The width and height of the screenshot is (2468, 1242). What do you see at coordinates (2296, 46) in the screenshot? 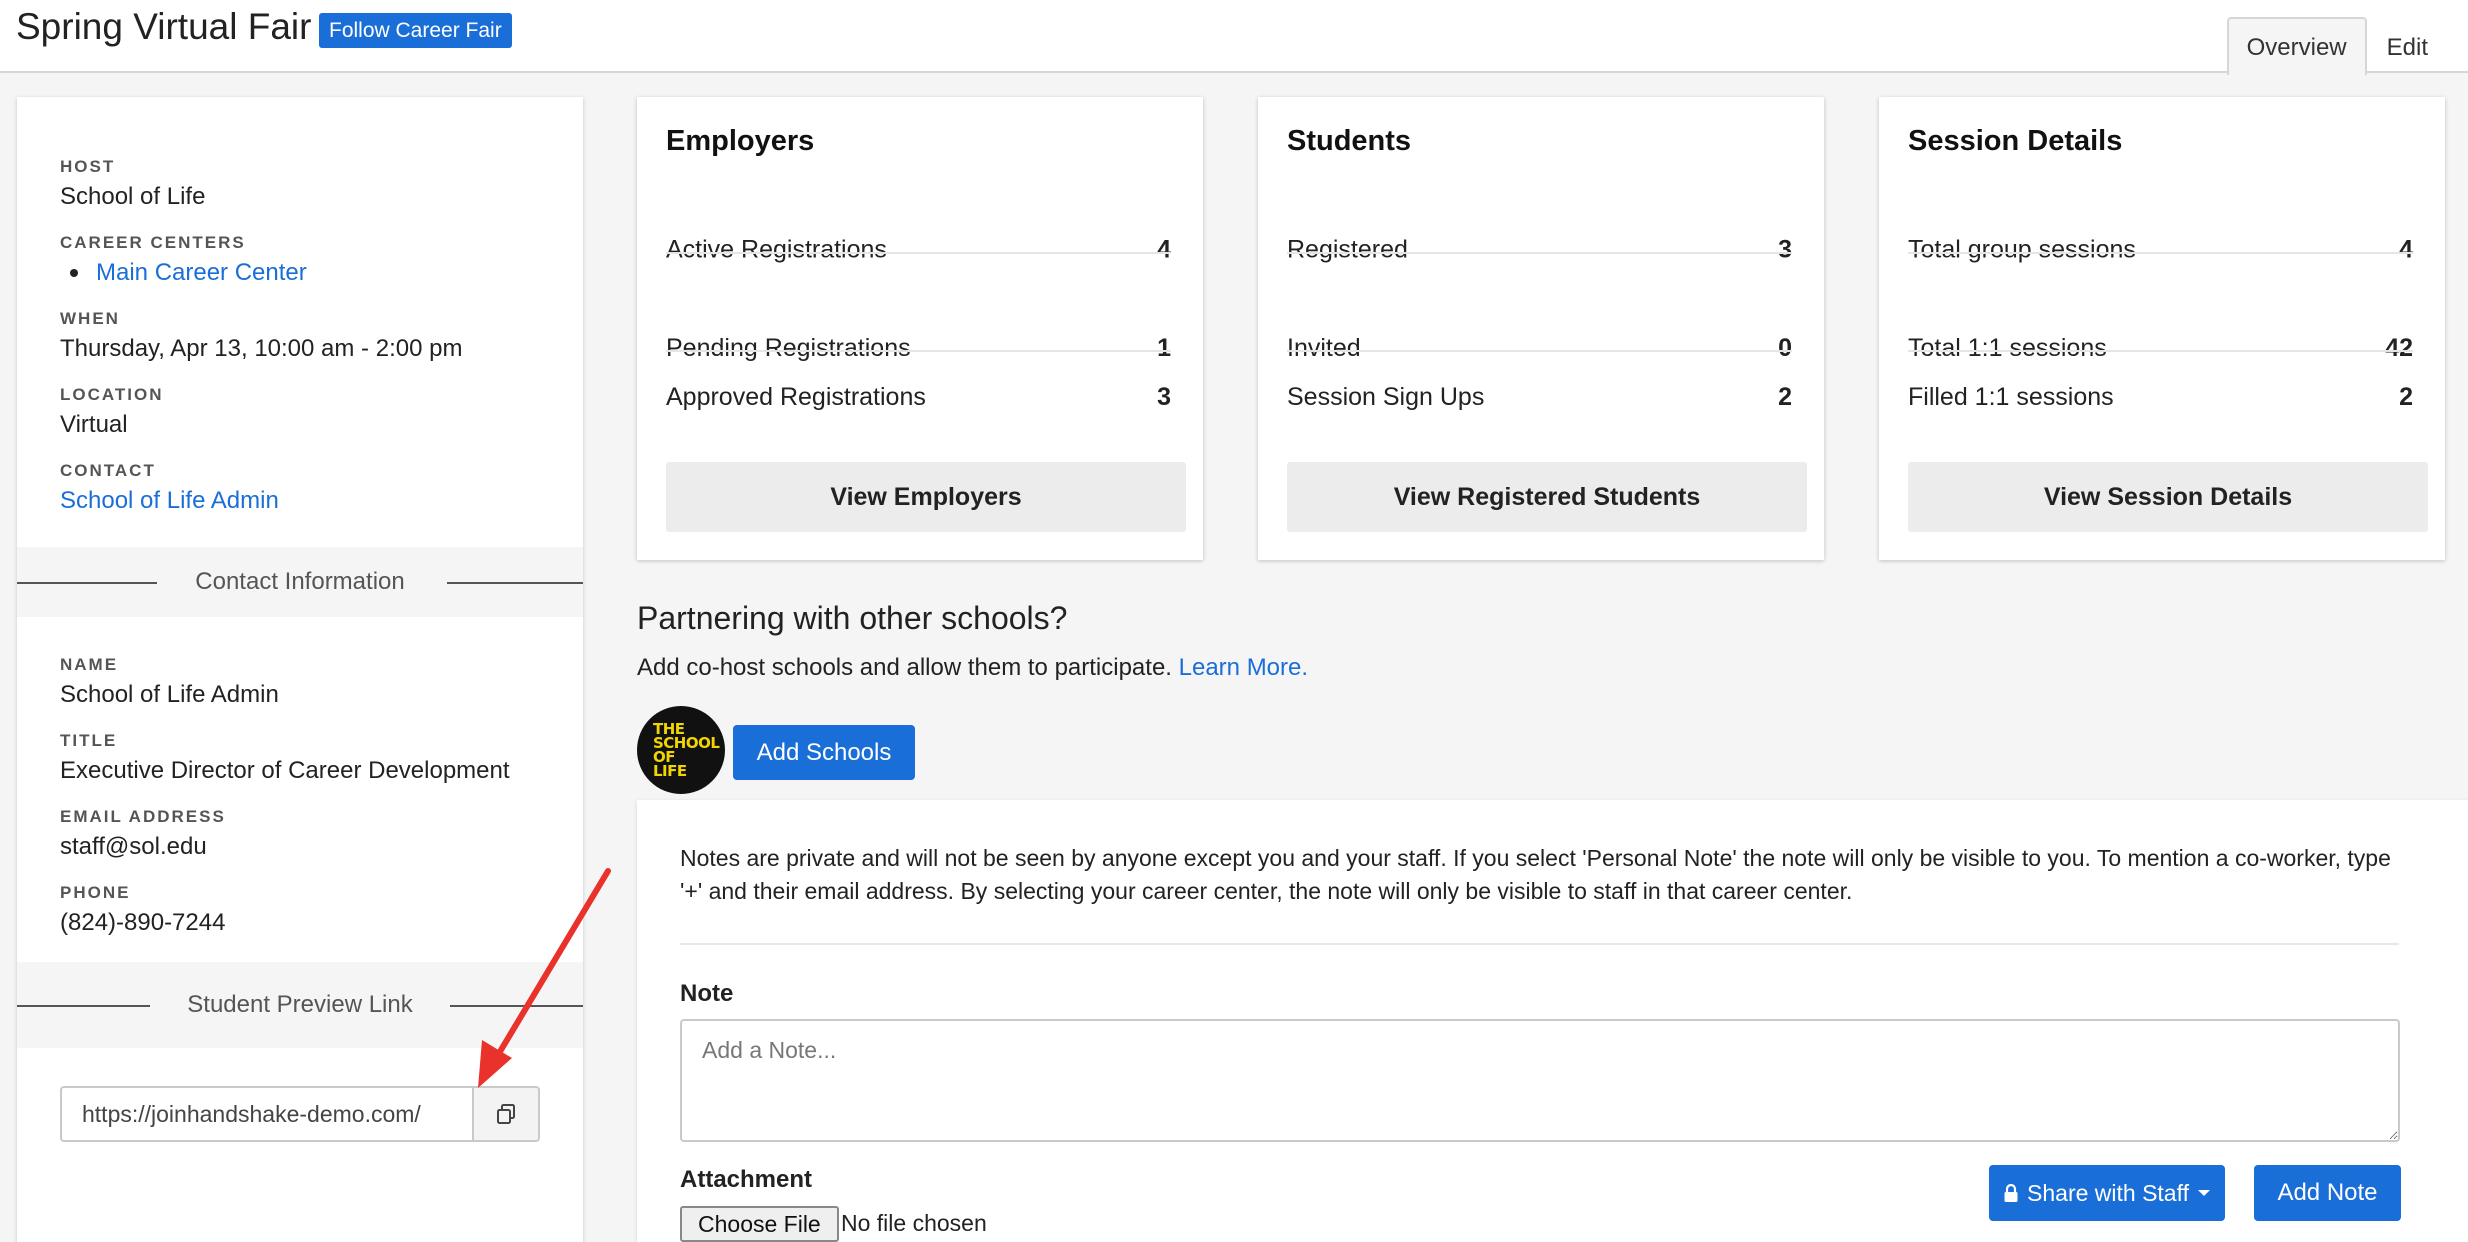
I see `tab-overview: Overview` at bounding box center [2296, 46].